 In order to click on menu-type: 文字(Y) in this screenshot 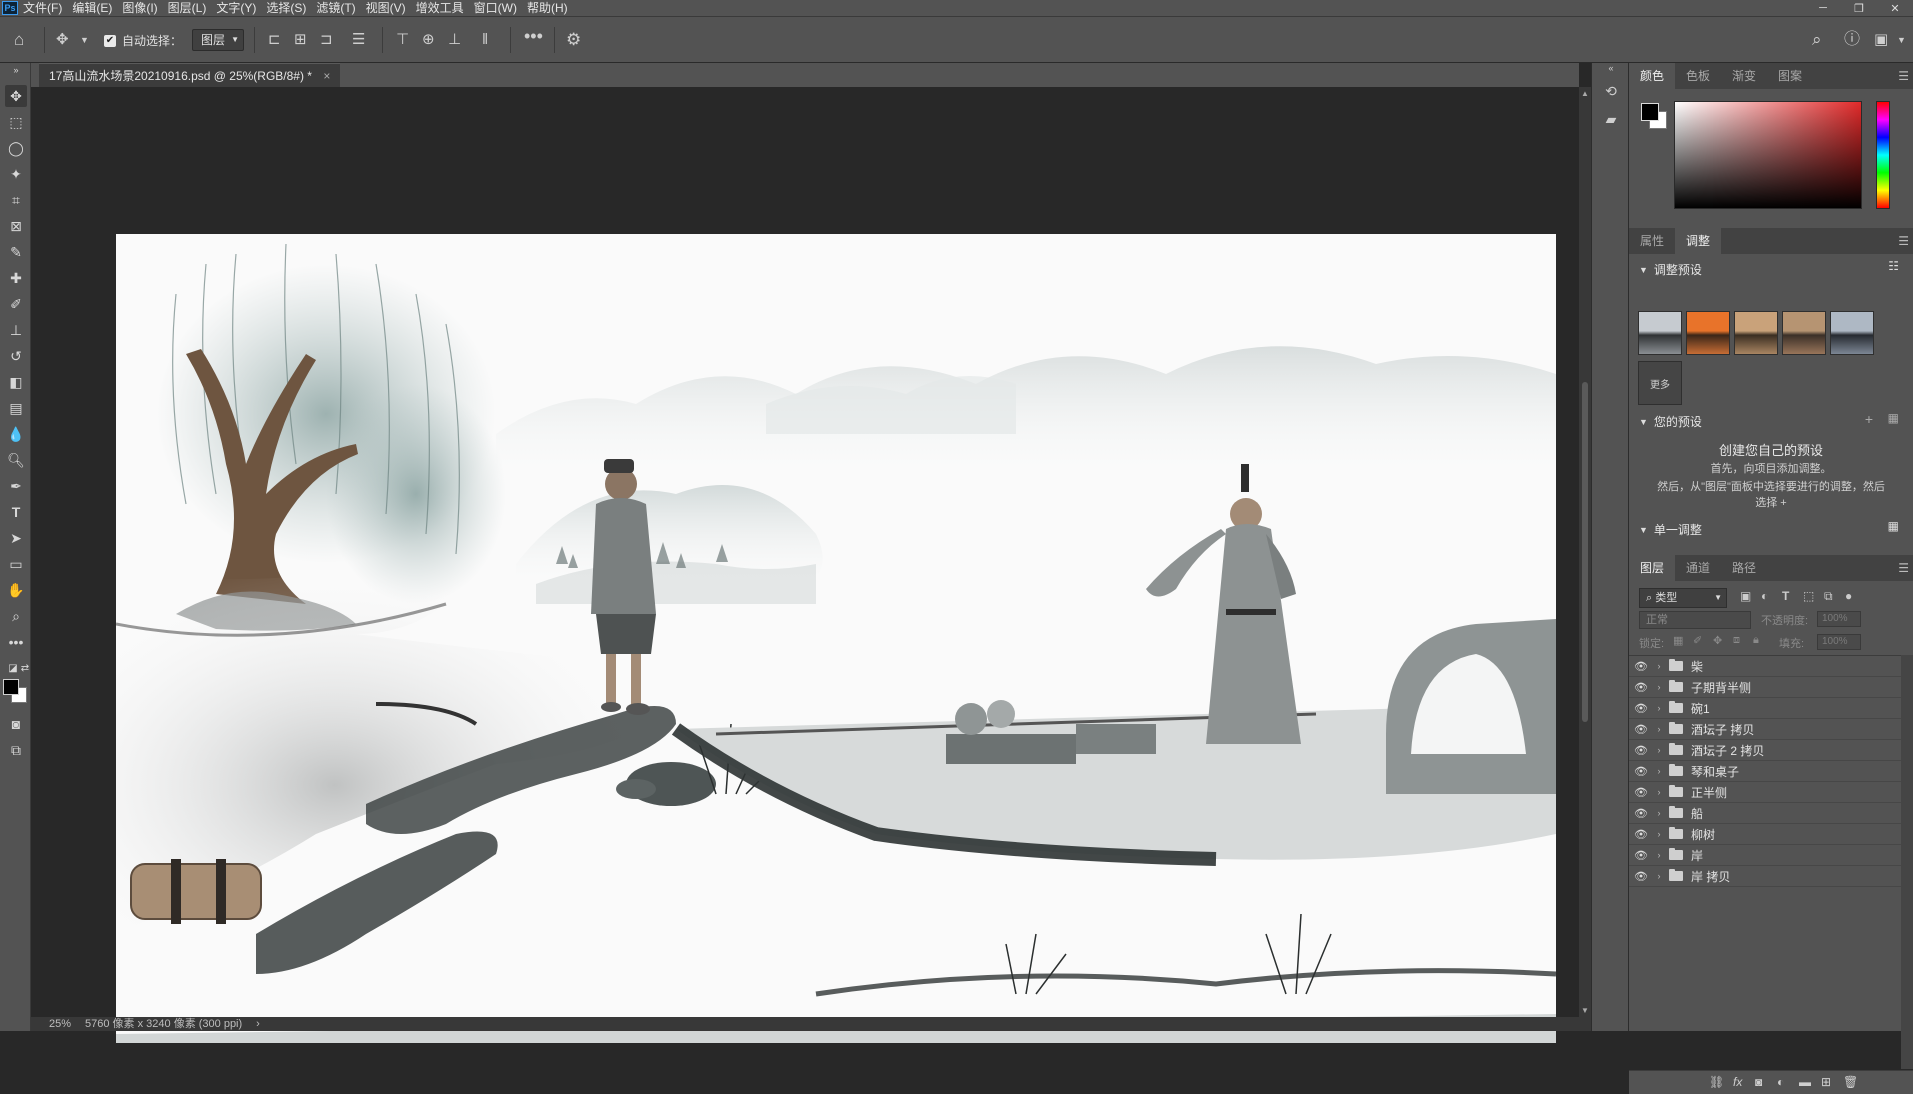, I will do `click(236, 8)`.